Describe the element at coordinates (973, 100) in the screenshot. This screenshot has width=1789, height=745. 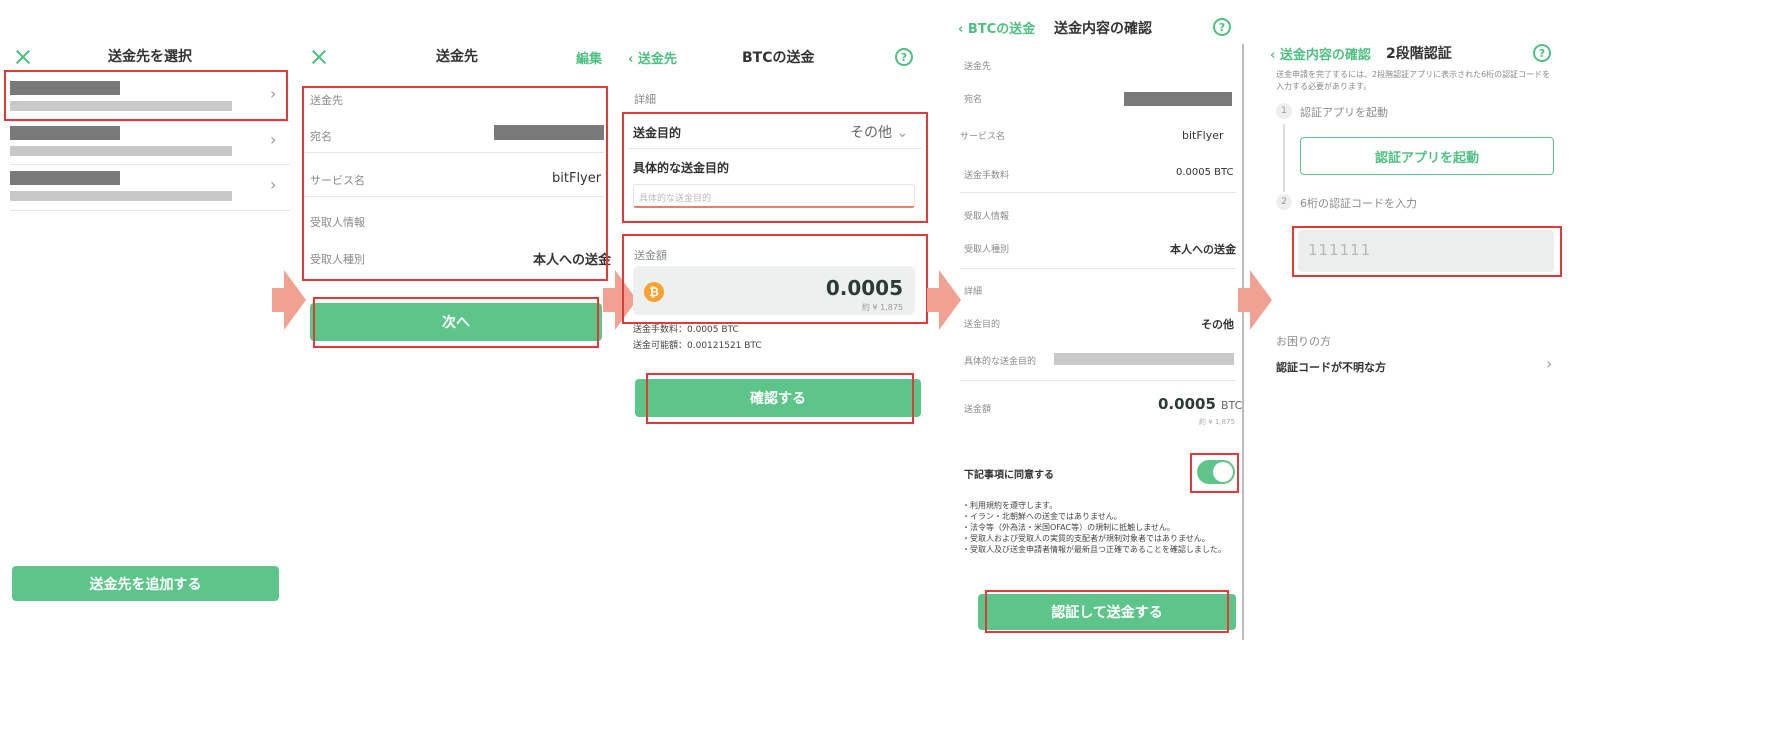
I see `name-label: 宛名` at that location.